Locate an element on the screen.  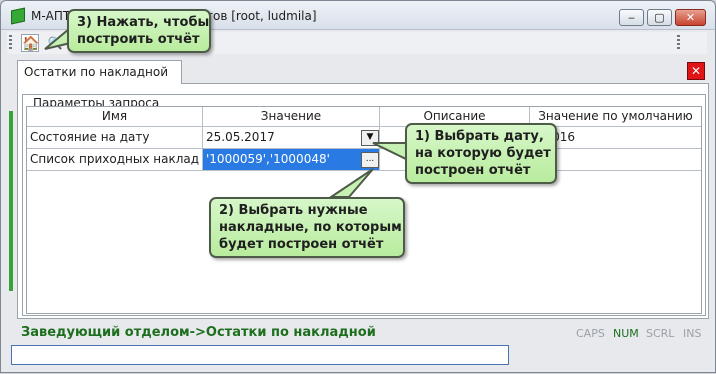
callout1-line2: на которую будет is located at coordinates (483, 153).